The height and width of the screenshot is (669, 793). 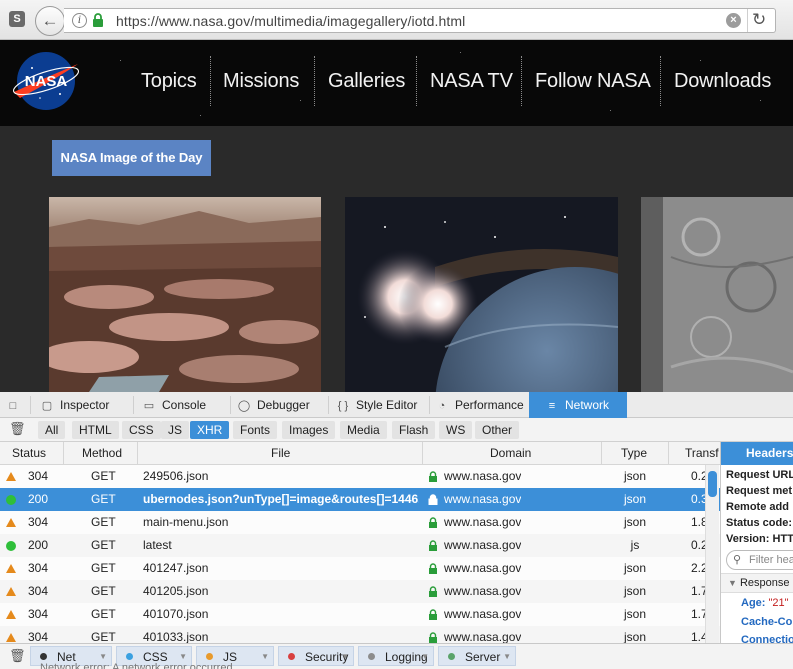 I want to click on table-row: 304 GET 401033.json www.nasa.gov json 1.4, so click(x=360, y=634).